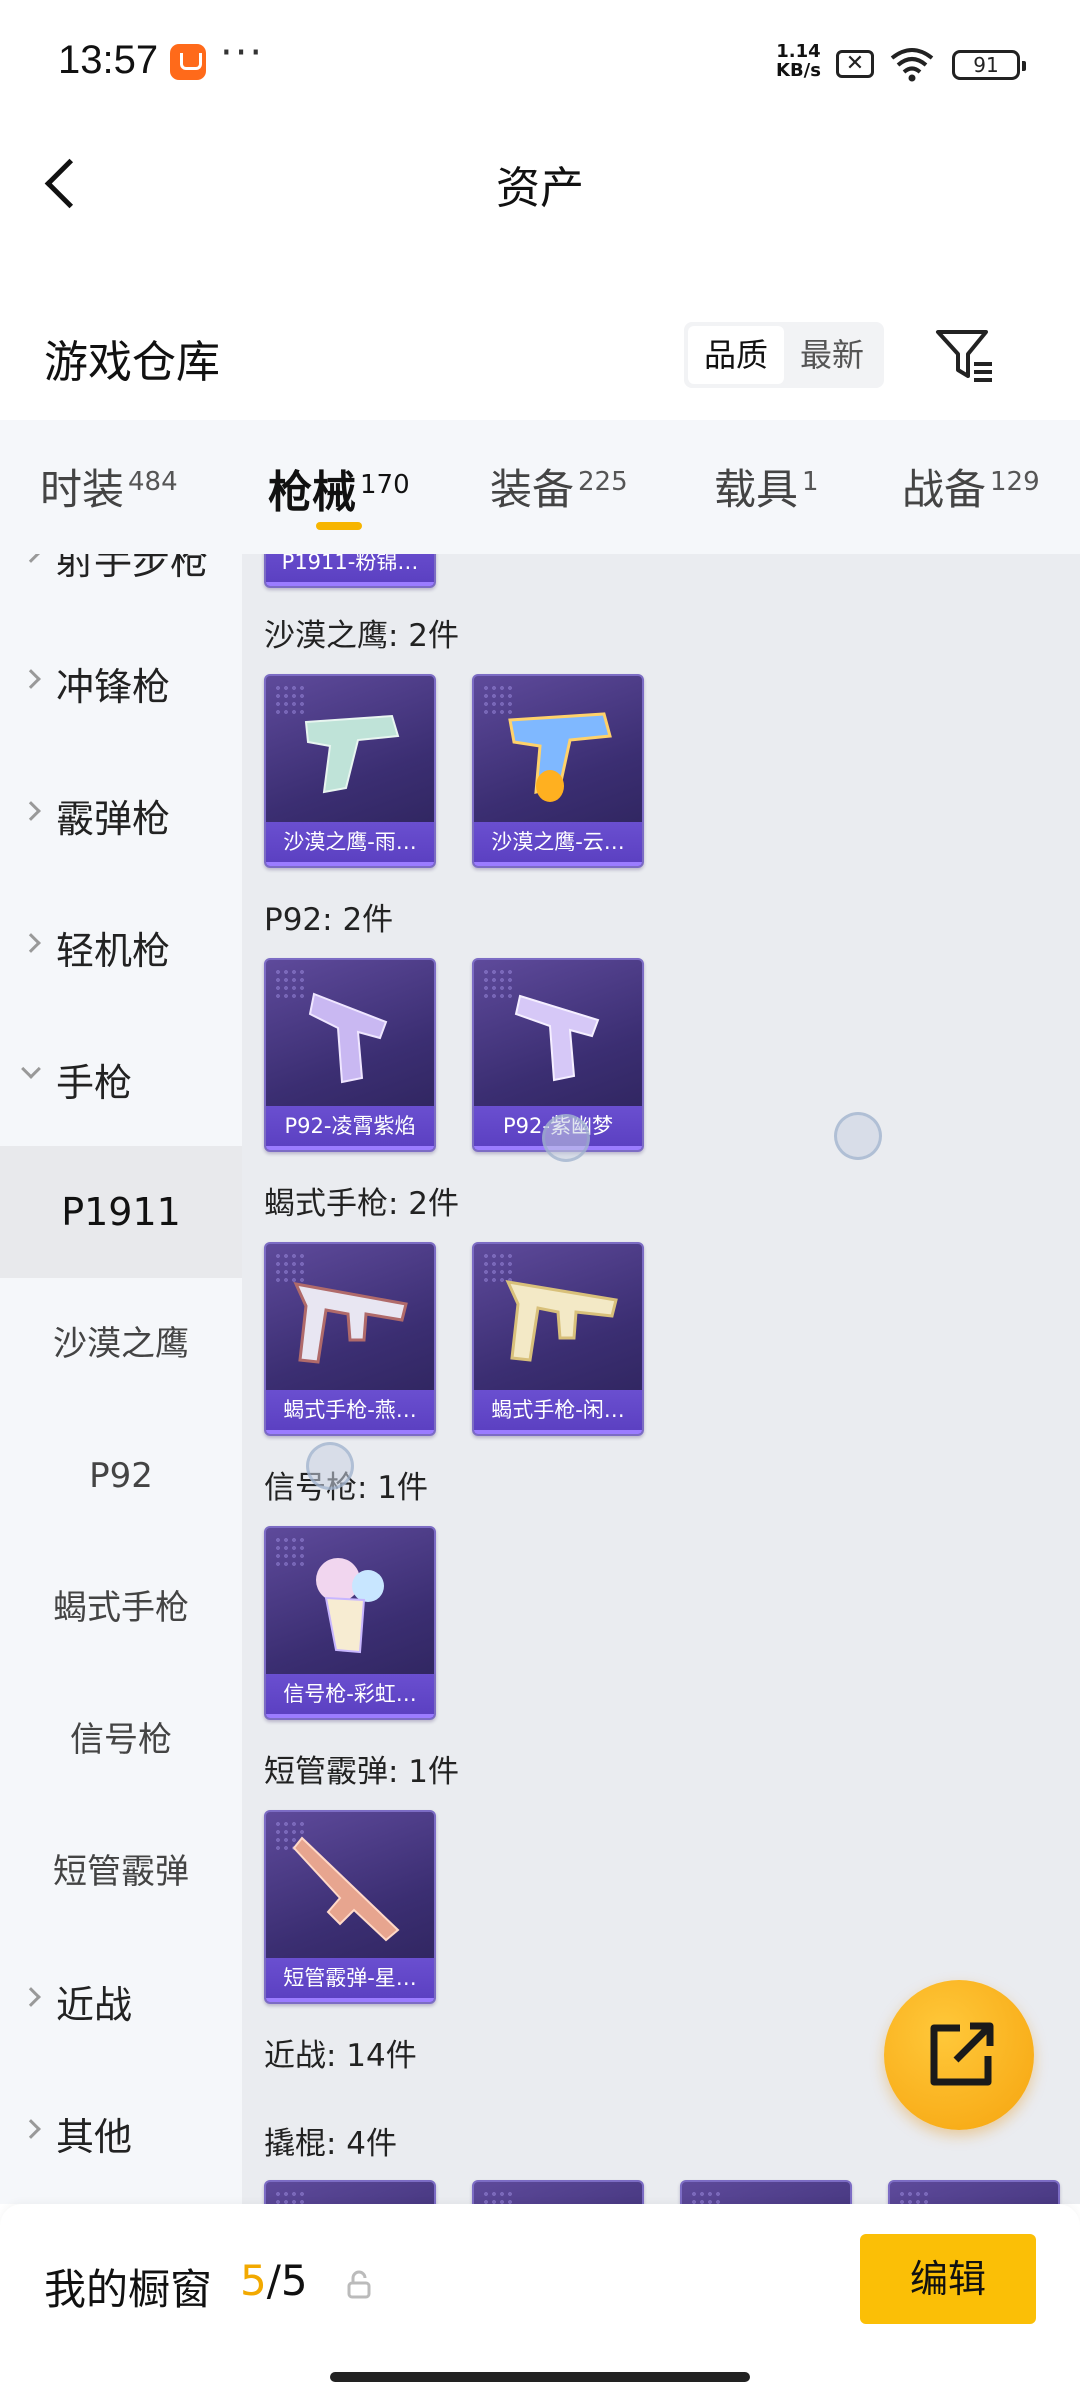 Image resolution: width=1080 pixels, height=2400 pixels. What do you see at coordinates (540, 188) in the screenshot?
I see `page-title: 资产` at bounding box center [540, 188].